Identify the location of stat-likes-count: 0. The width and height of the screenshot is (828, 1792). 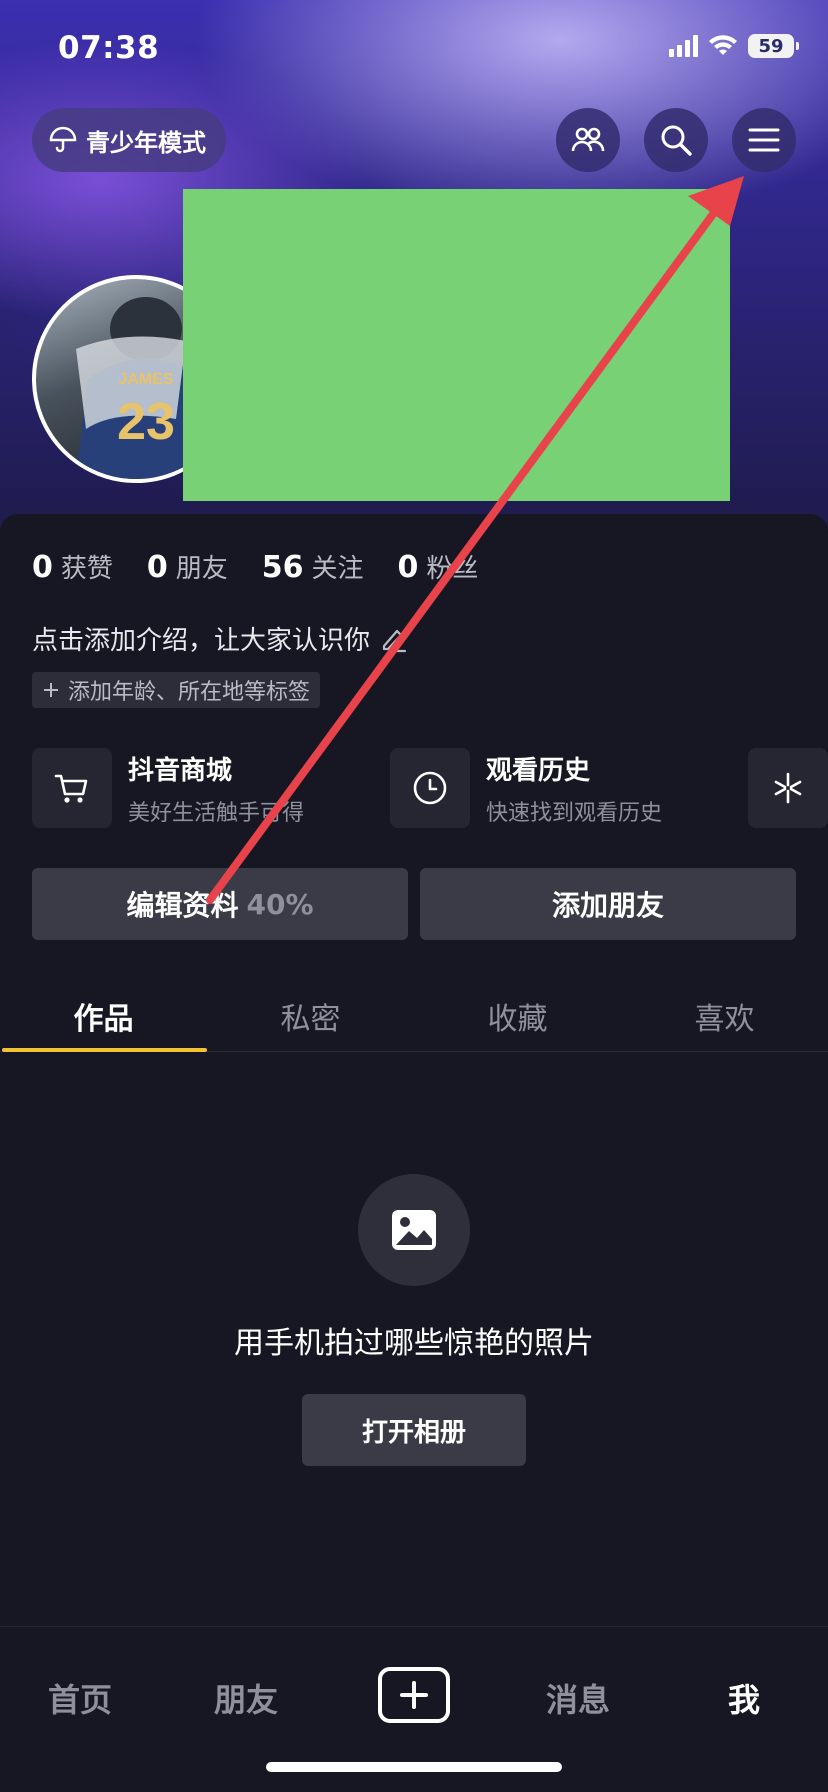
(42, 567).